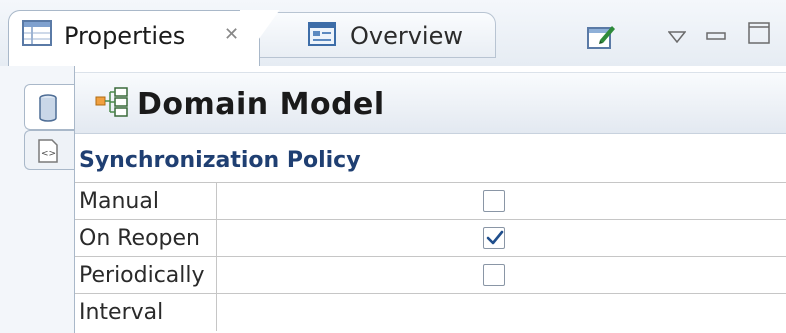  Describe the element at coordinates (121, 312) in the screenshot. I see `row-label-interval: Interval` at that location.